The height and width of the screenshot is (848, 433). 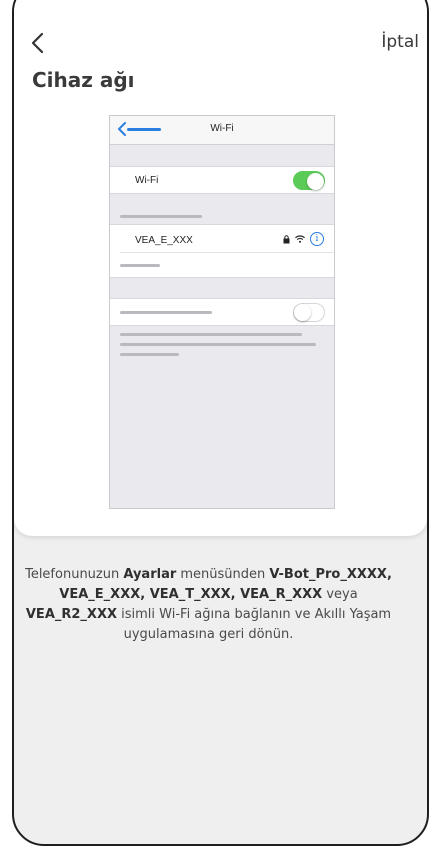 I want to click on illustration-option-row, so click(x=222, y=312).